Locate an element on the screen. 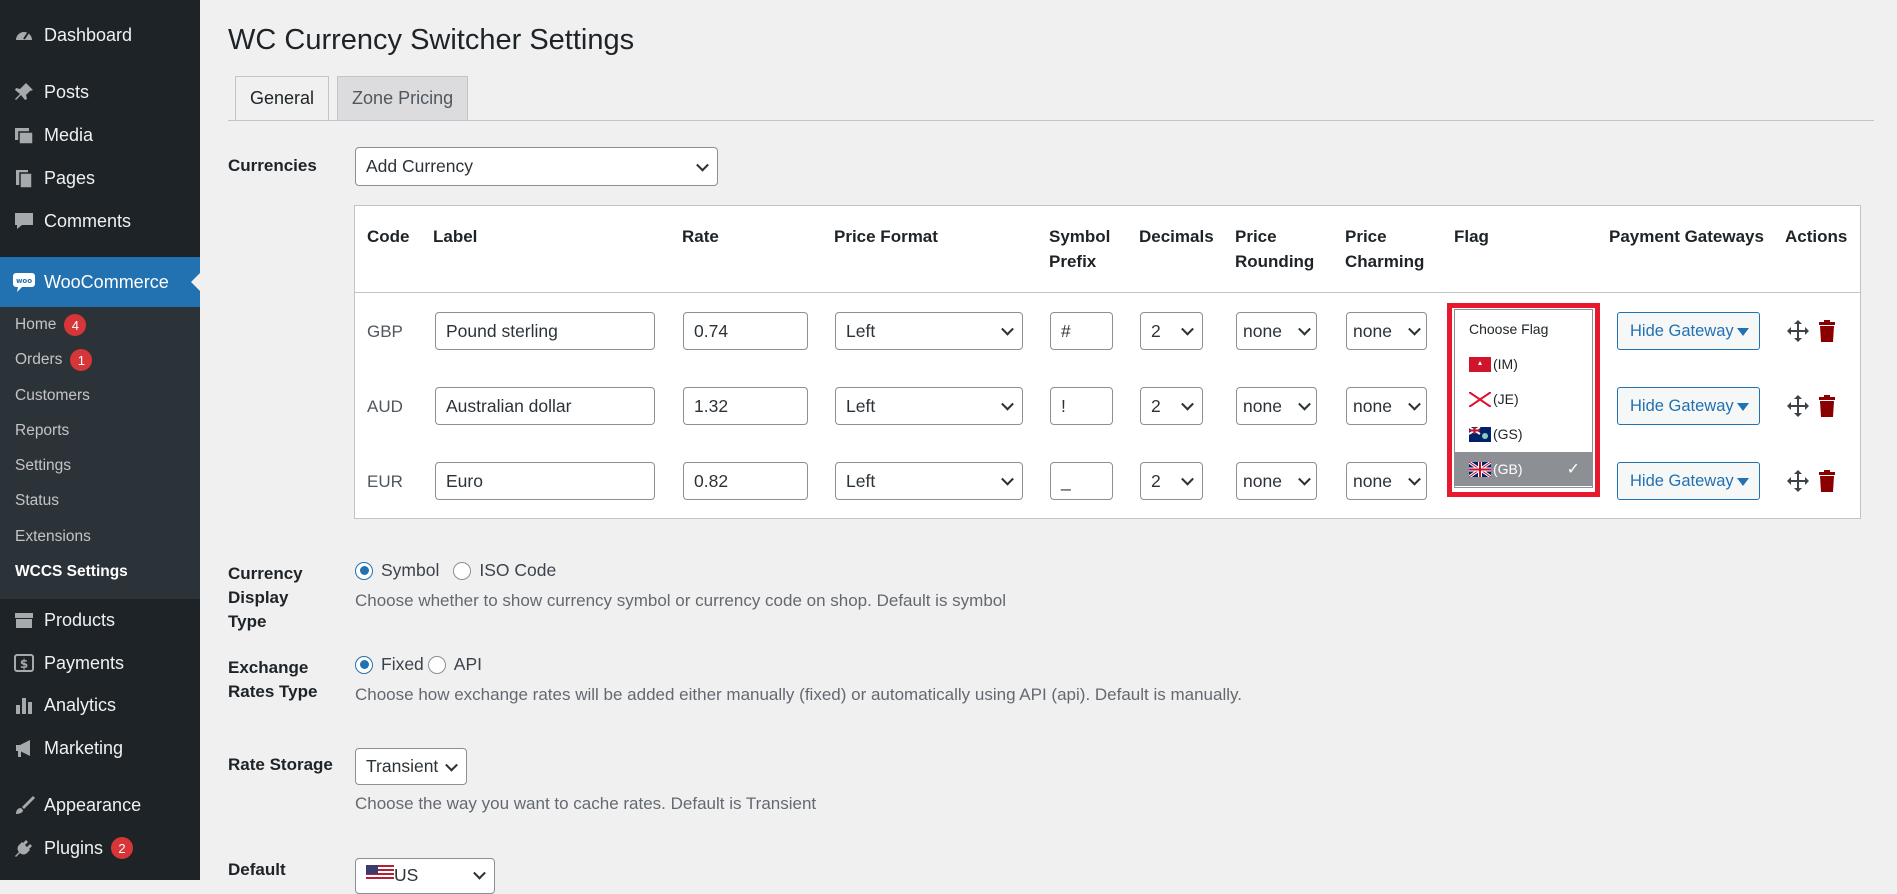  im-flag-icon is located at coordinates (1480, 364).